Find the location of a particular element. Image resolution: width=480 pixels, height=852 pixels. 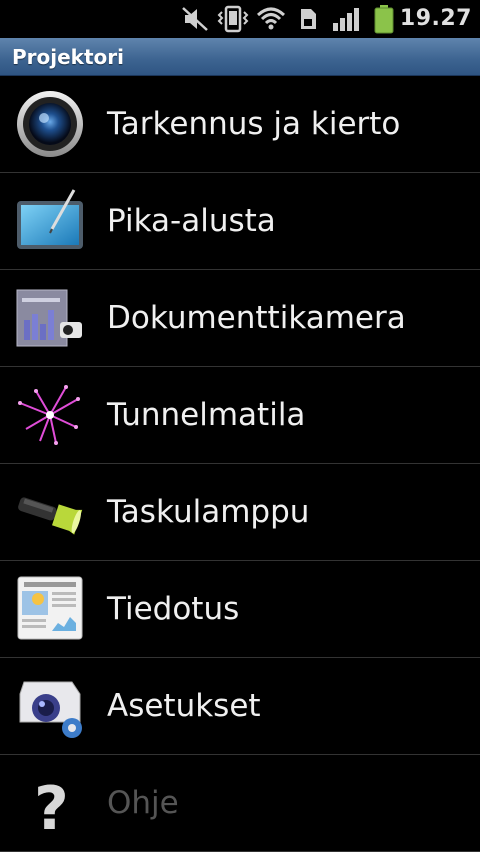

menu-item-quick-pad: Pika-alusta is located at coordinates (240, 221).